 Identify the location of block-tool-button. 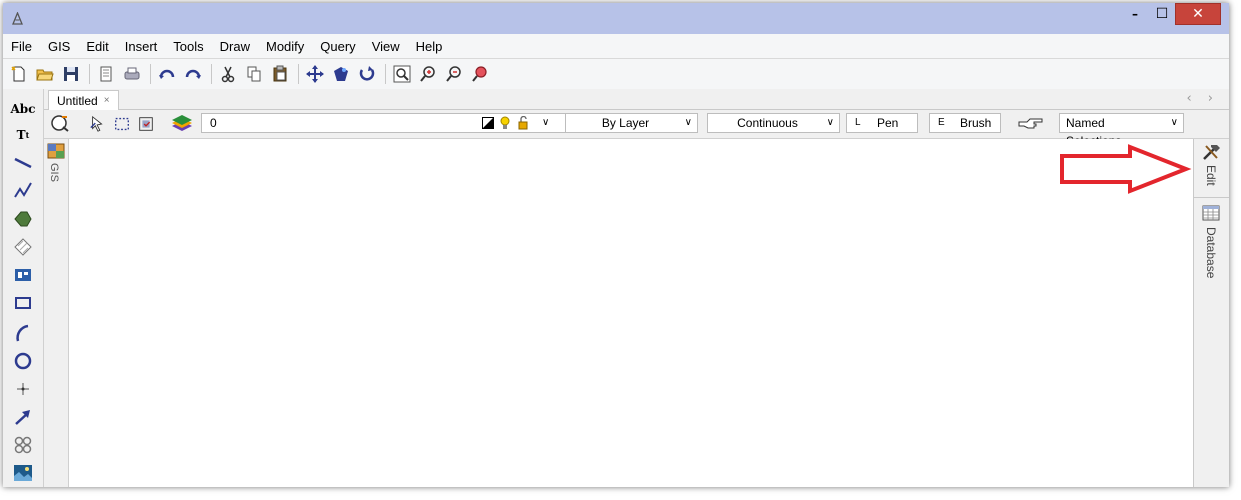
(23, 275).